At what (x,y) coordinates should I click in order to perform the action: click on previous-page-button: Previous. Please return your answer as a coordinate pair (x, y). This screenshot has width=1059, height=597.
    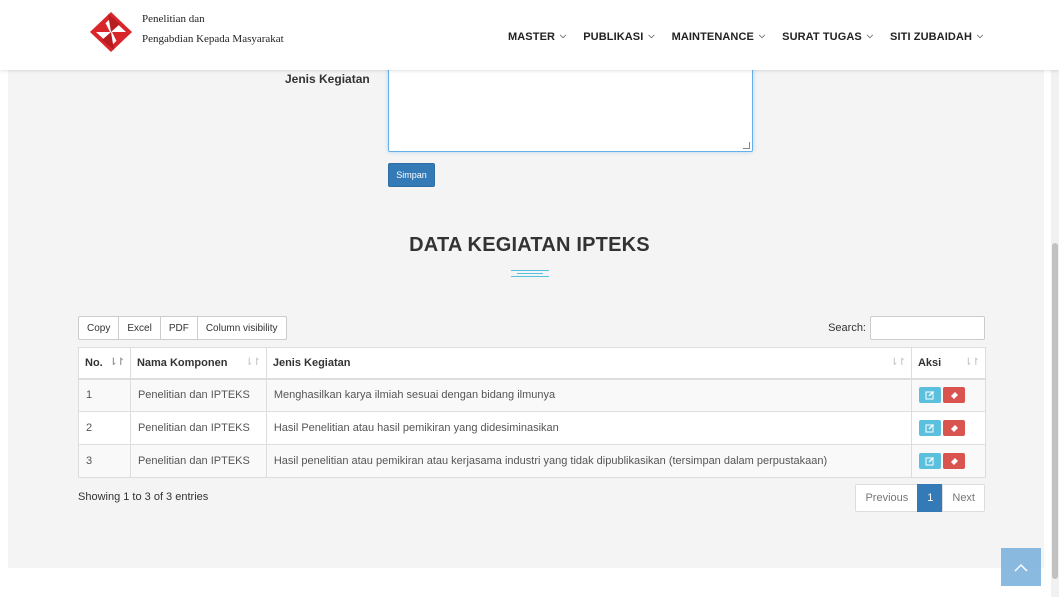
    Looking at the image, I should click on (887, 498).